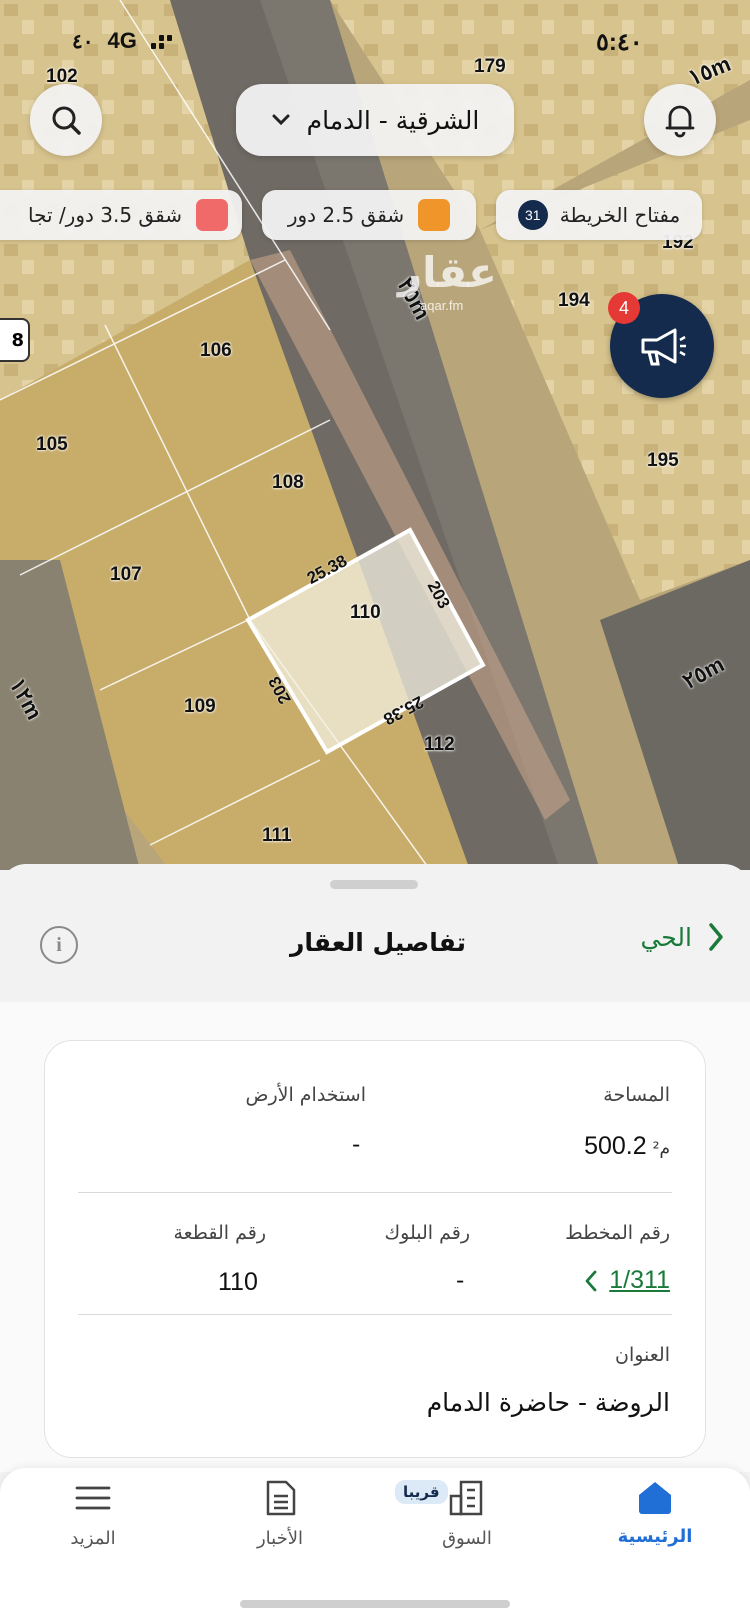 This screenshot has width=750, height=1621. Describe the element at coordinates (442, 305) in the screenshot. I see `watermark-url: aqar.fm` at that location.